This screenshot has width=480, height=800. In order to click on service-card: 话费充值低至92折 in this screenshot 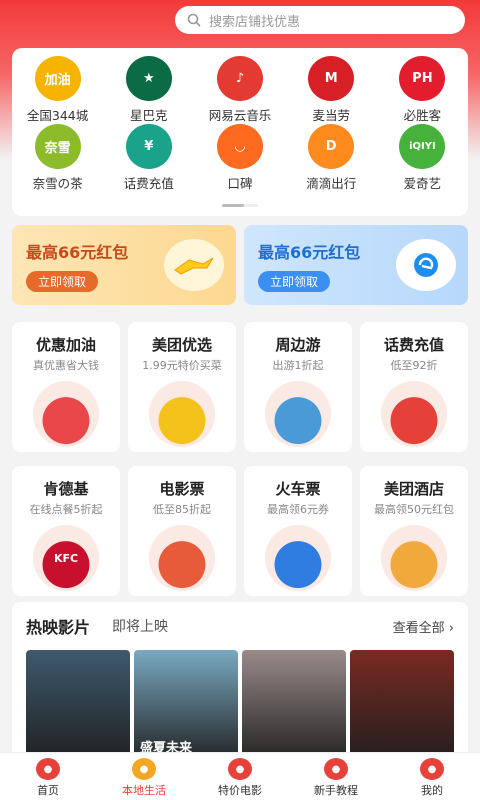, I will do `click(414, 387)`.